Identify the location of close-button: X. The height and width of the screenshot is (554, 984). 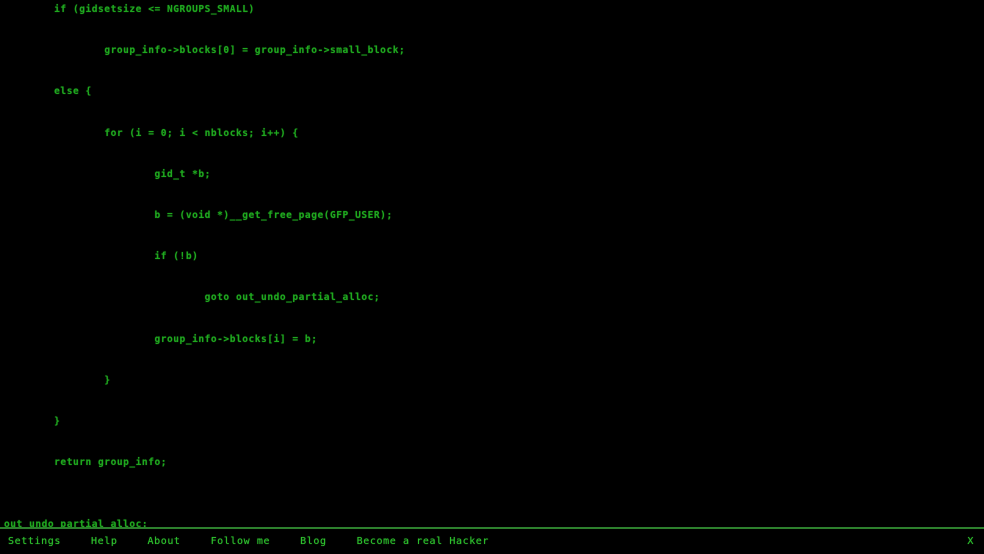
(970, 541).